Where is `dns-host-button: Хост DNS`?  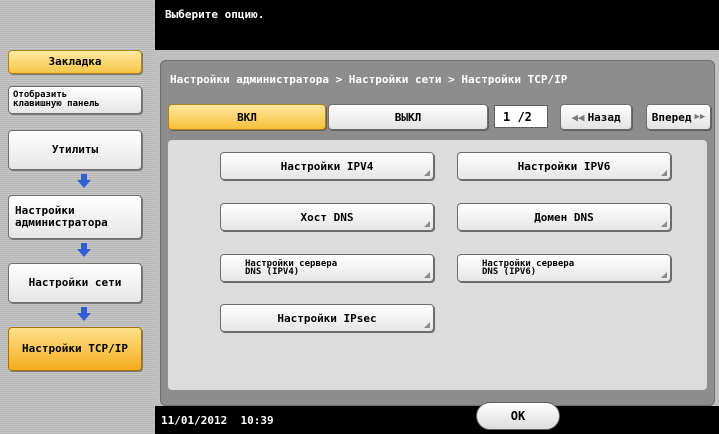
dns-host-button: Хост DNS is located at coordinates (327, 217).